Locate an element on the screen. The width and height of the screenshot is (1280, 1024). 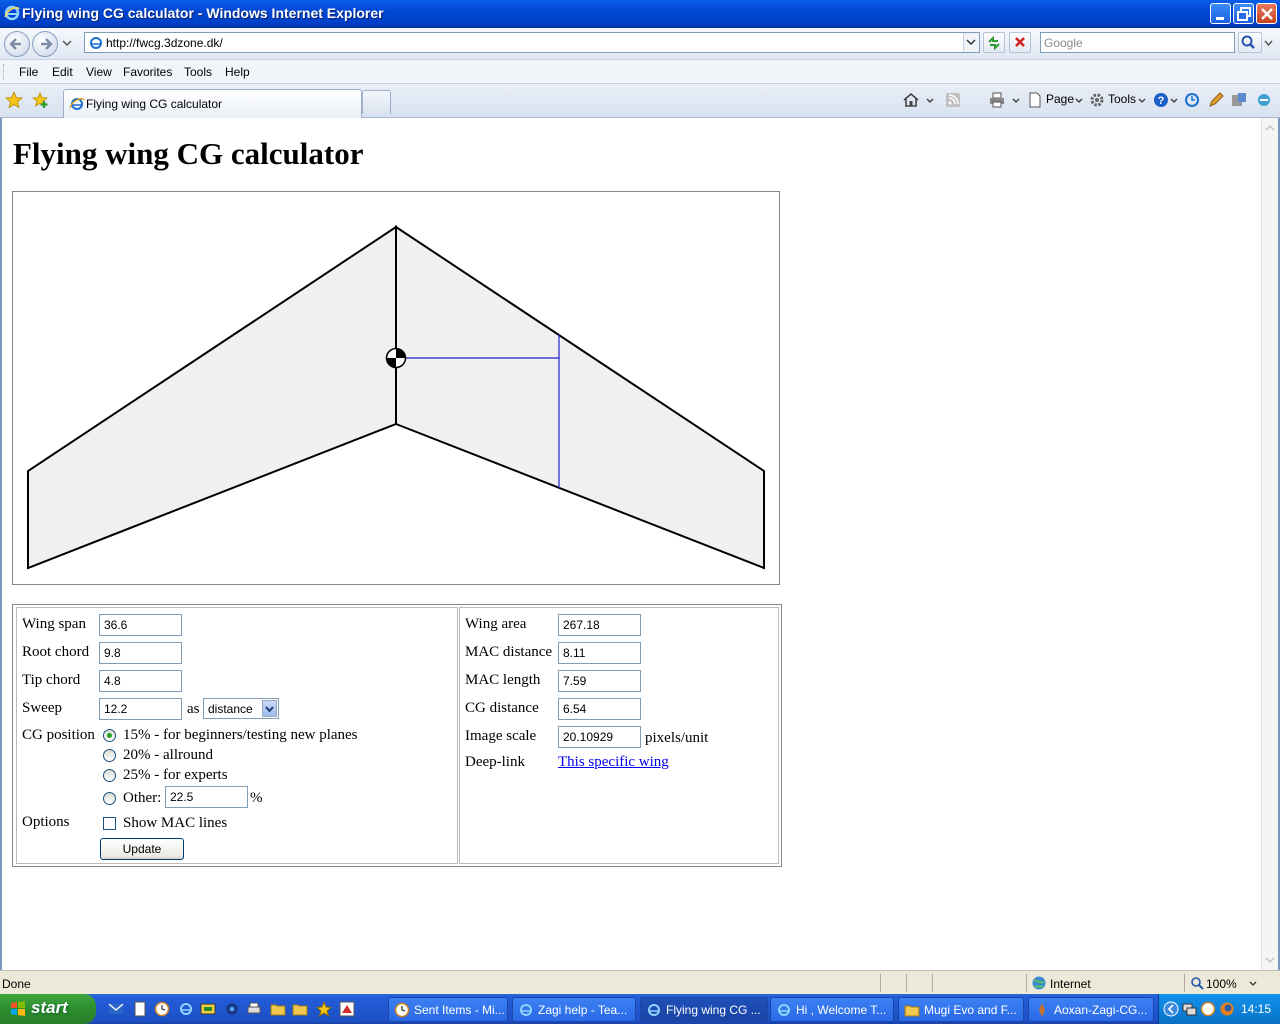
menu-file: File is located at coordinates (28, 72).